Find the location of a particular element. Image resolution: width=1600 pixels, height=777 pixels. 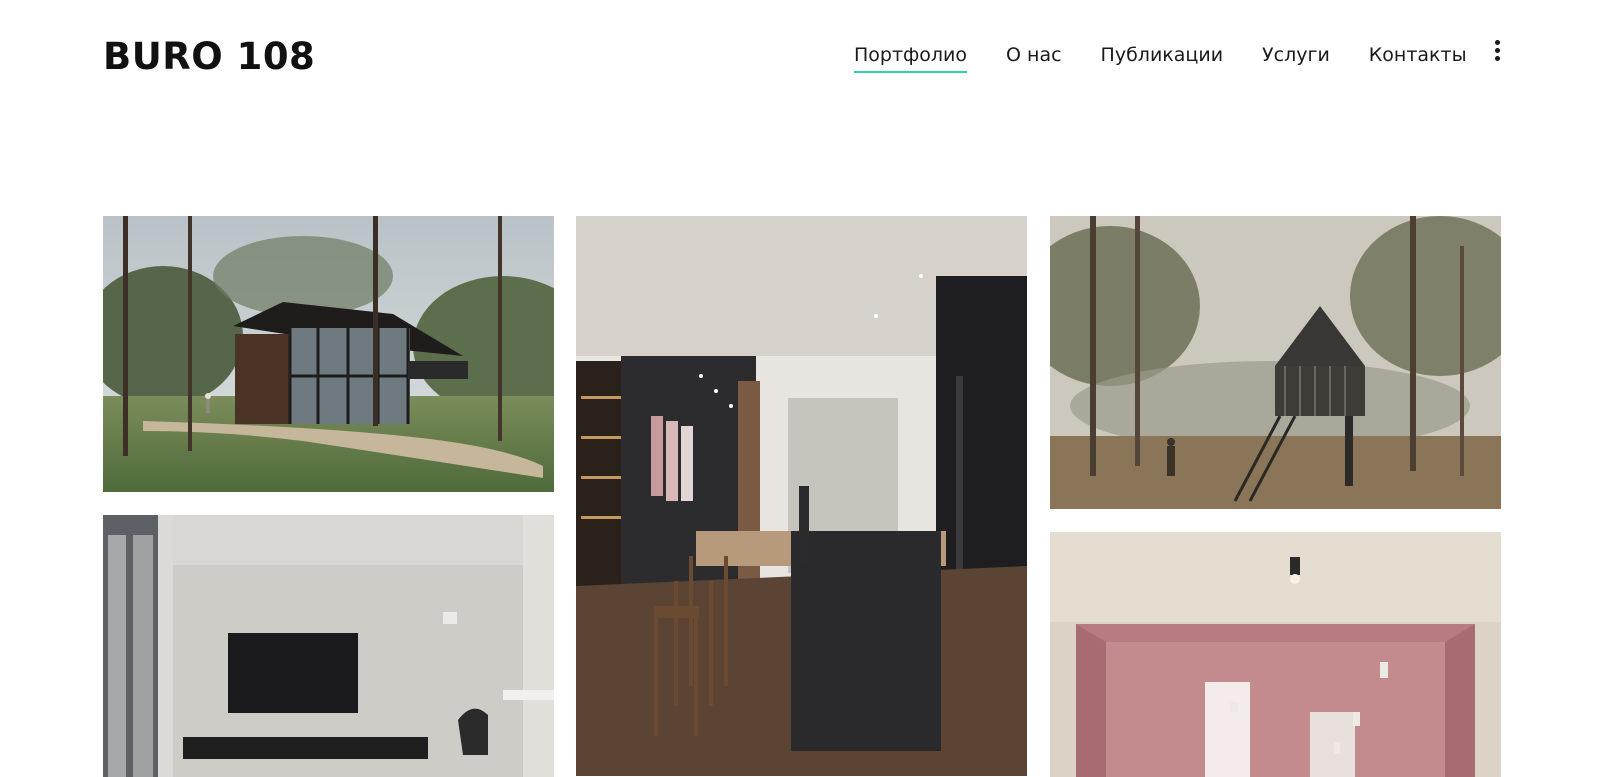

portfolio-tile-treehouse is located at coordinates (1275, 362).